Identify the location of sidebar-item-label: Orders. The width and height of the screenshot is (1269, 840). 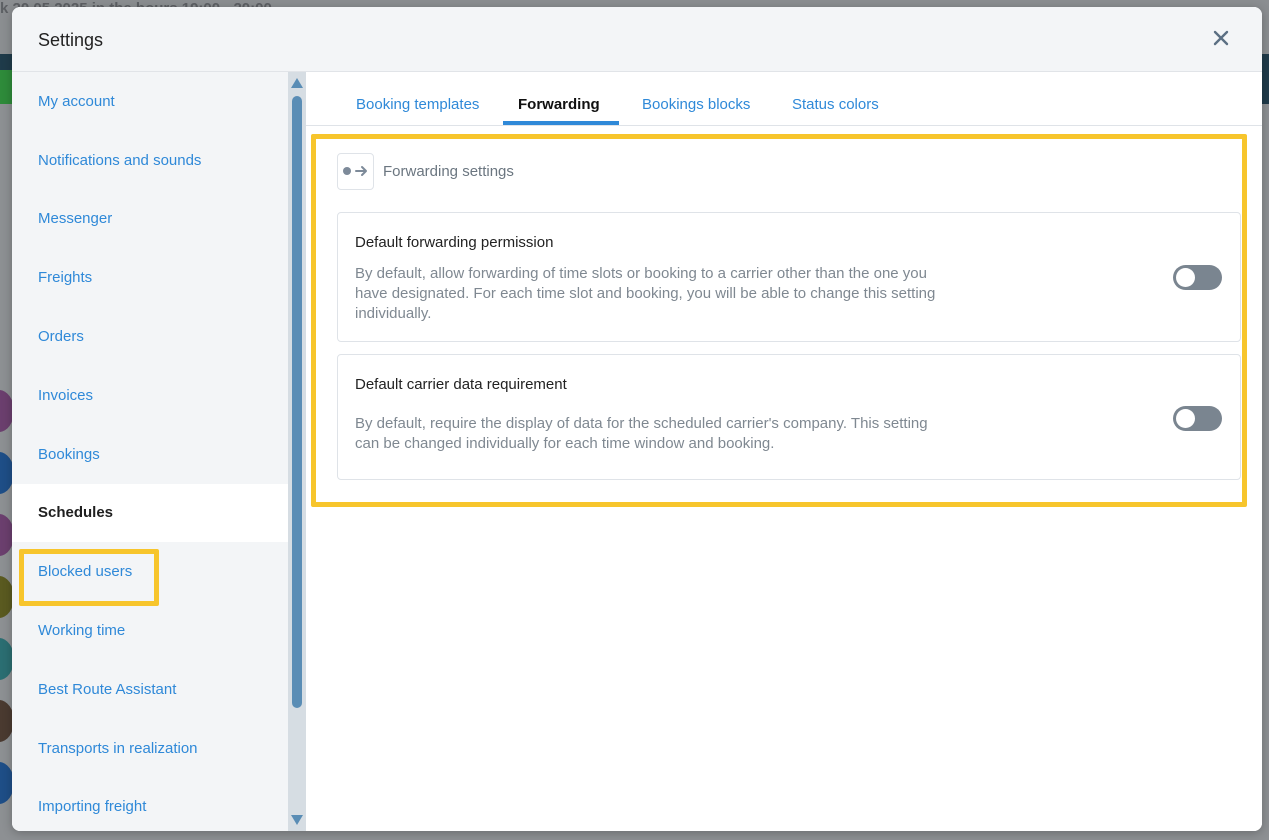
(61, 337).